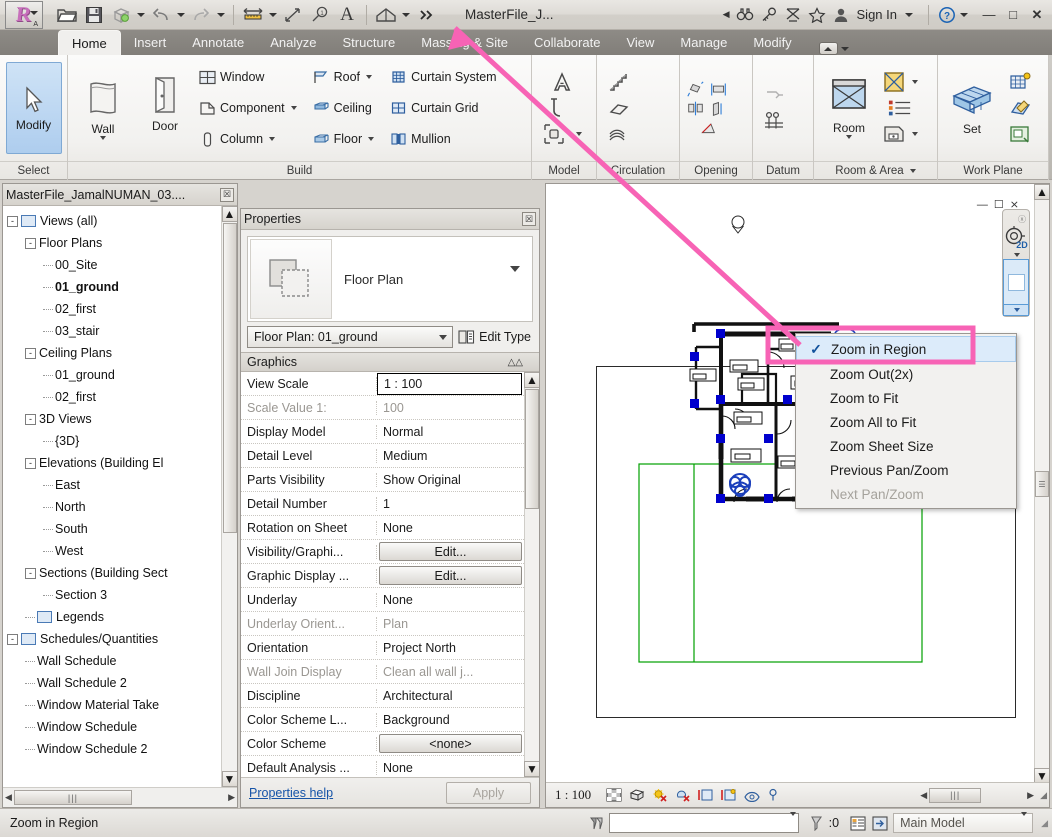  I want to click on curtain-system-button: Curtain System, so click(443, 77).